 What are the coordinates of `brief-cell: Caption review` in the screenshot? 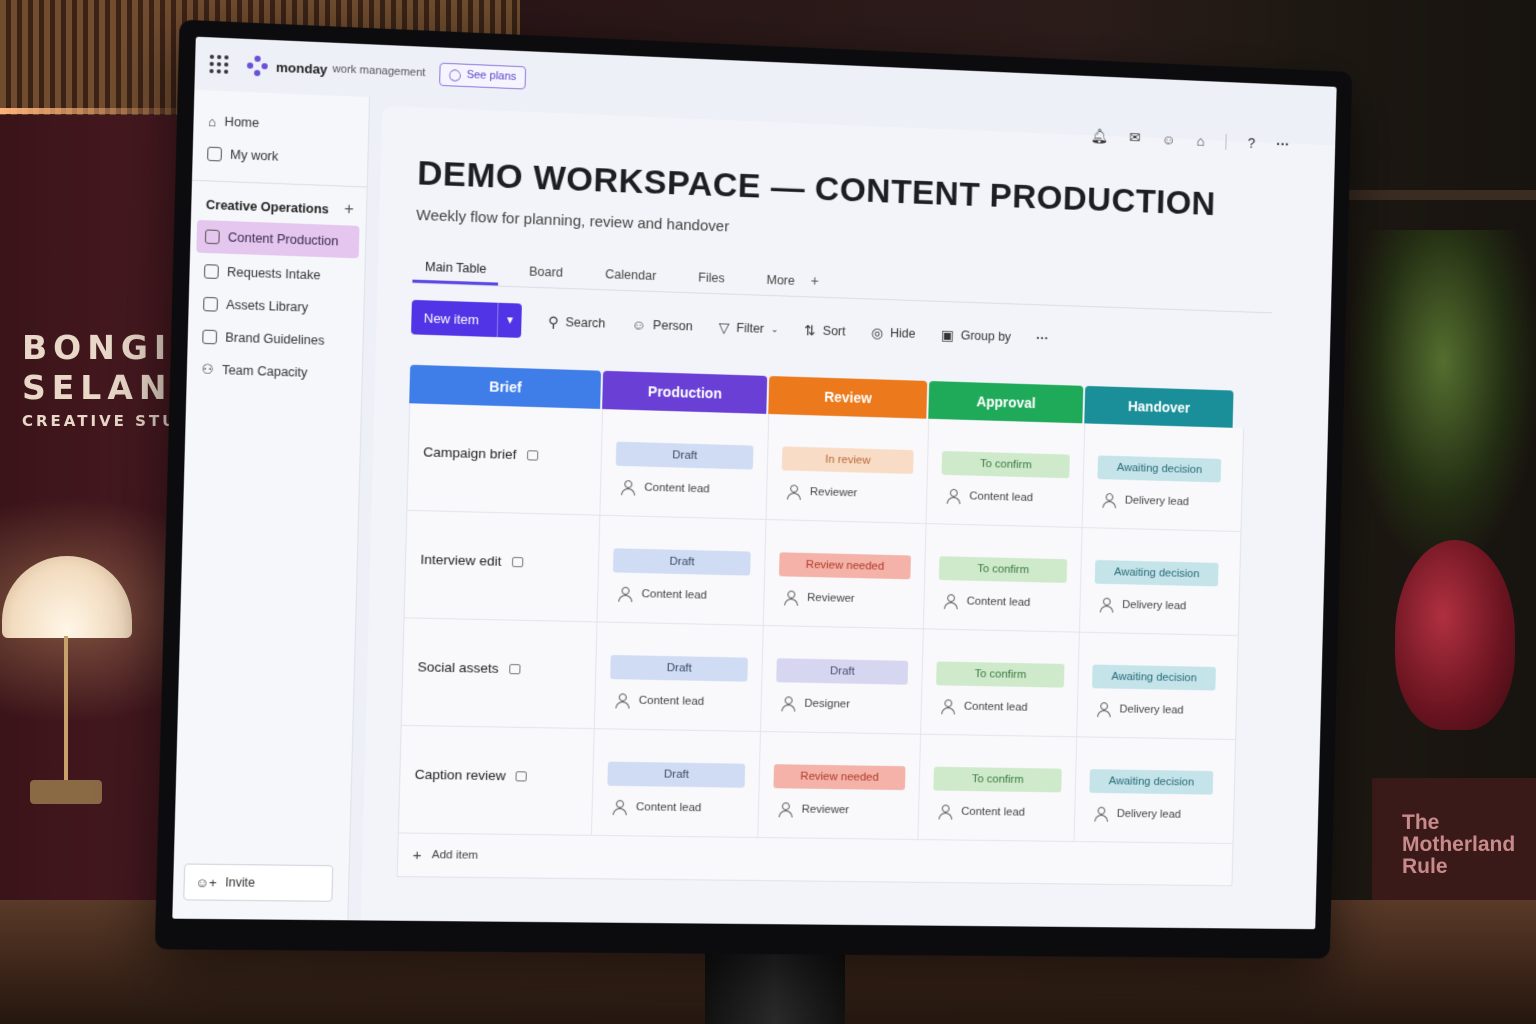 It's located at (496, 780).